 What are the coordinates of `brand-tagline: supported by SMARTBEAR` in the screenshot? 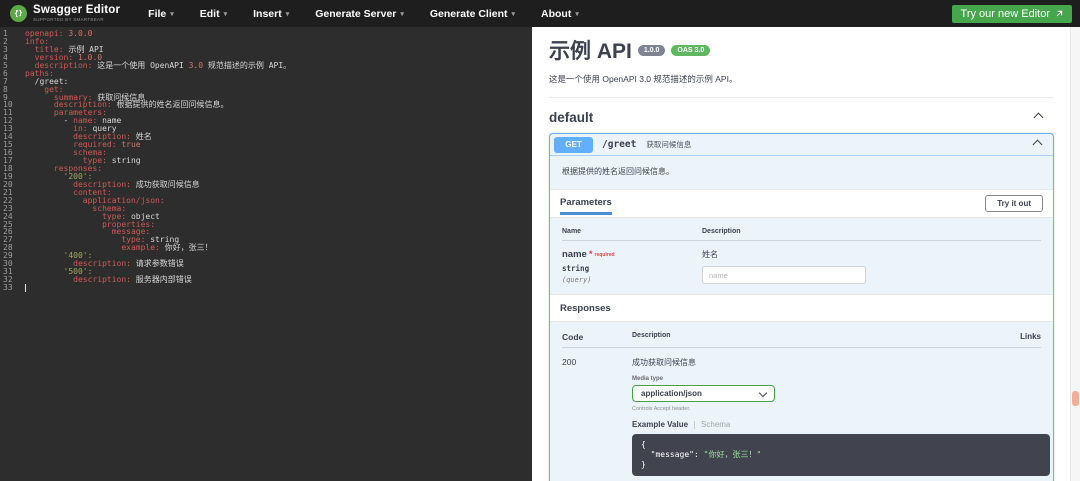 It's located at (68, 19).